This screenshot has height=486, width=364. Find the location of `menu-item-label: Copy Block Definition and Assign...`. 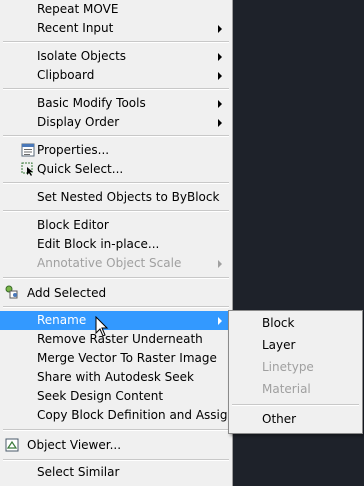

menu-item-label: Copy Block Definition and Assign... is located at coordinates (142, 415).